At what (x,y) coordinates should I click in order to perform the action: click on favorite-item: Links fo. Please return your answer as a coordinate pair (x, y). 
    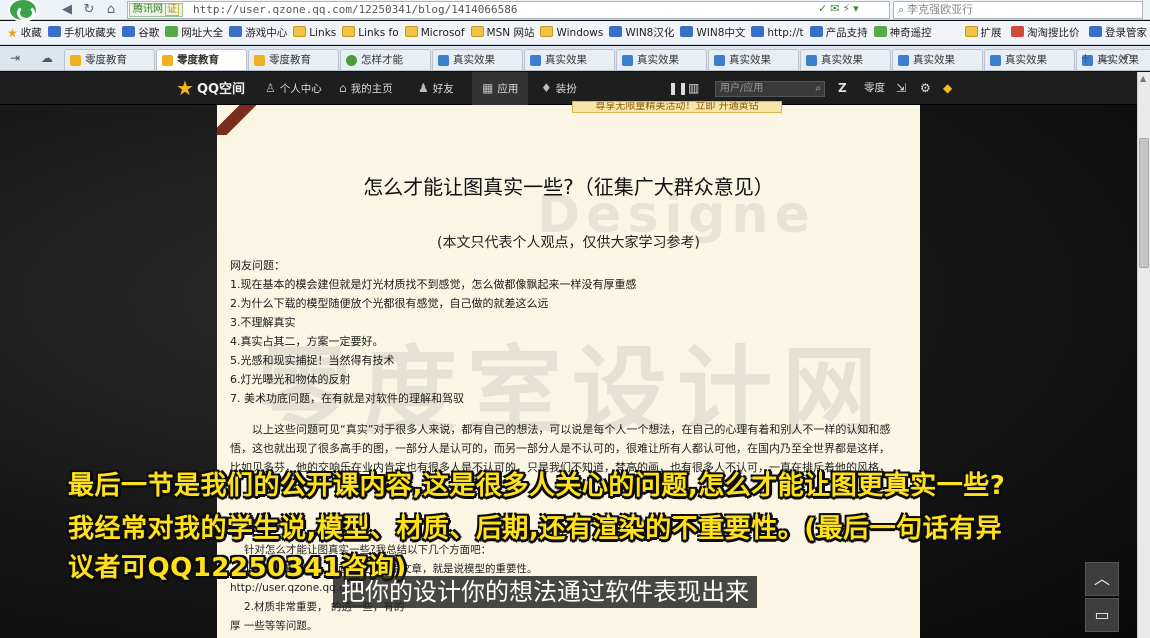
    Looking at the image, I should click on (370, 32).